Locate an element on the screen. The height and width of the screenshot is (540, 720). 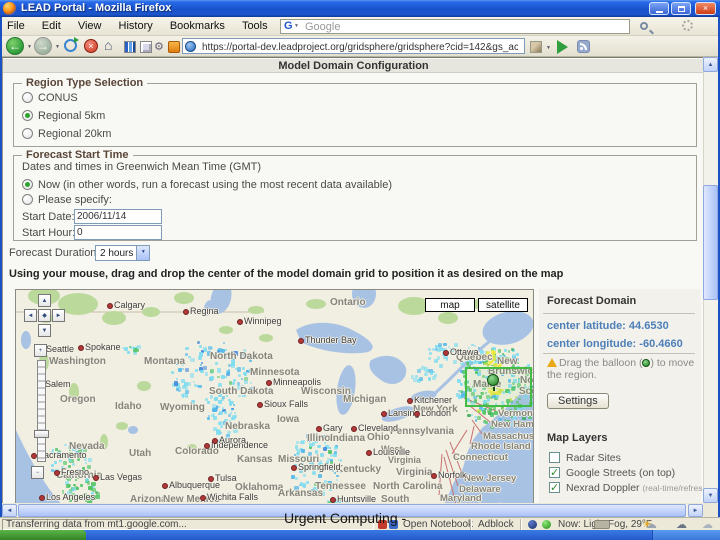
menu-history: History is located at coordinates (136, 24).